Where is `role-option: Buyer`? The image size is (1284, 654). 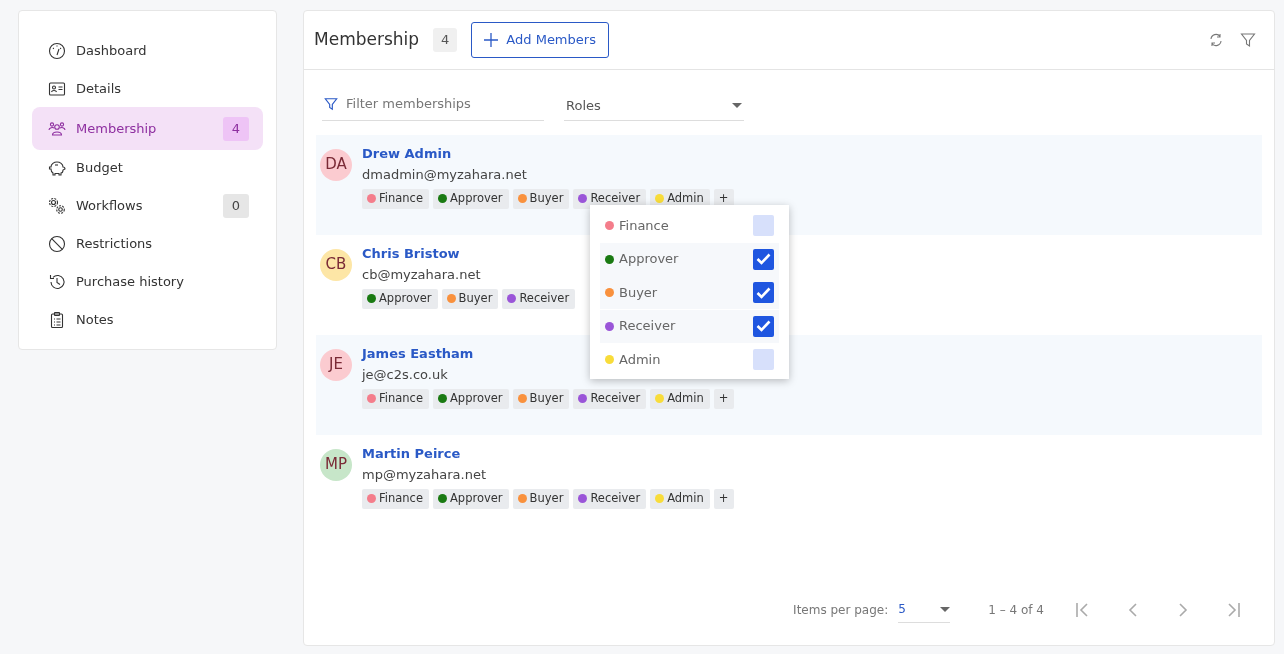 role-option: Buyer is located at coordinates (689, 292).